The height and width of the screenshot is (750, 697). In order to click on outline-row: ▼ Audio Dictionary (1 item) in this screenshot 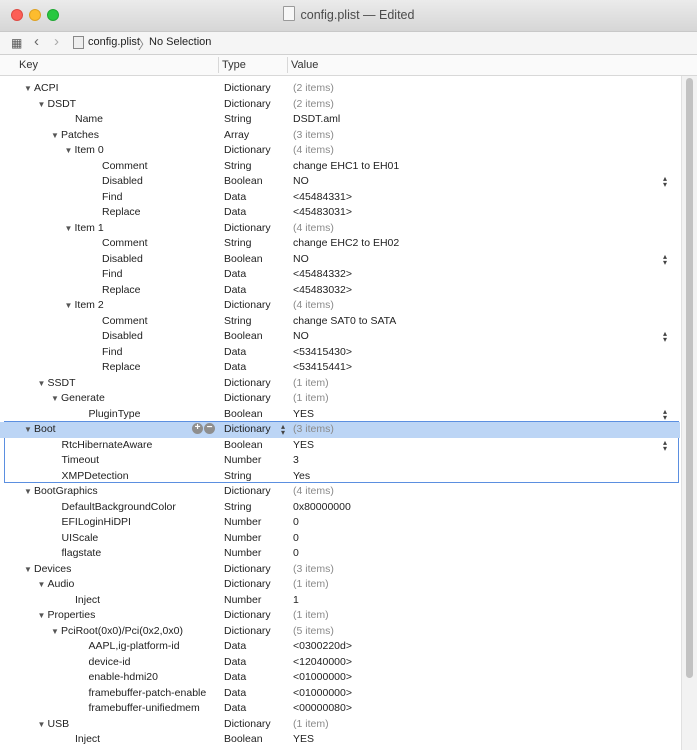, I will do `click(340, 585)`.